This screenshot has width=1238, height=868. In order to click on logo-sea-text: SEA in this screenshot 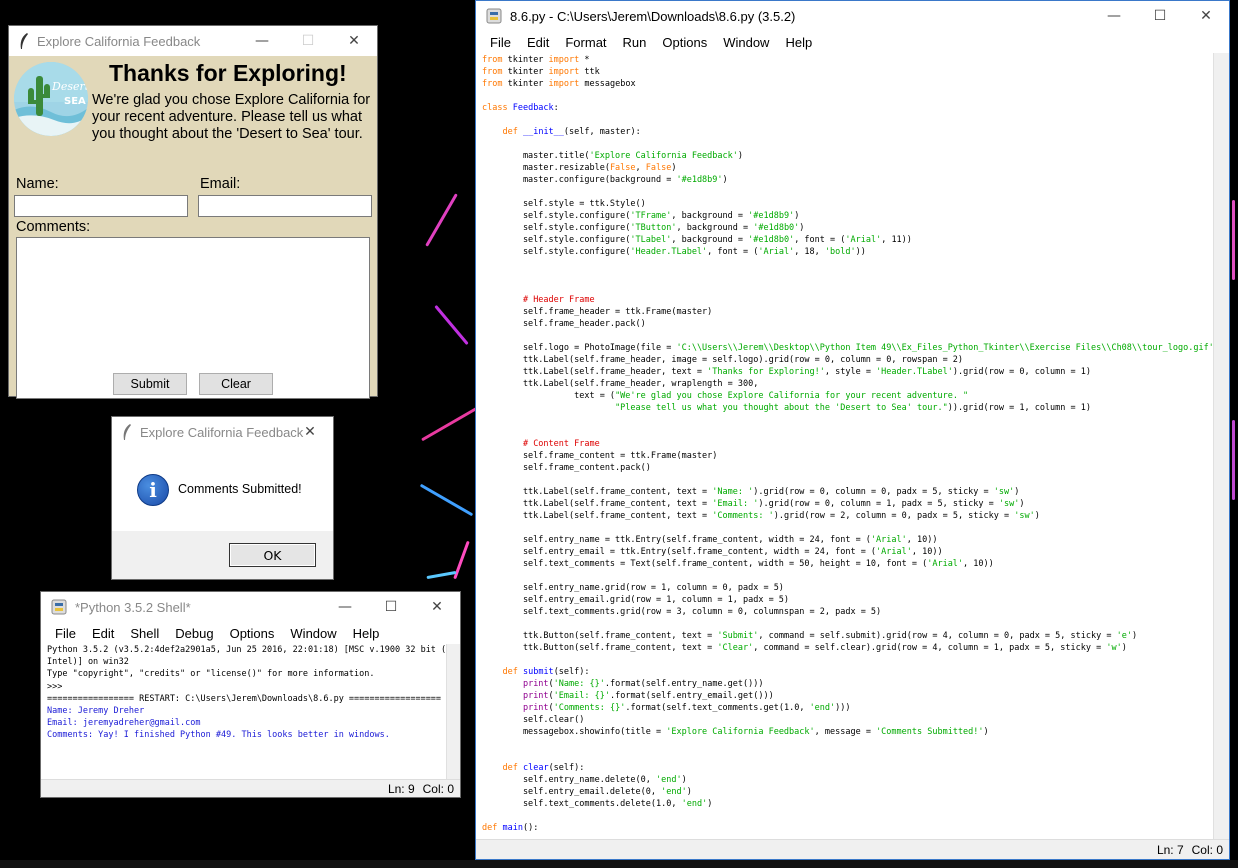, I will do `click(75, 101)`.